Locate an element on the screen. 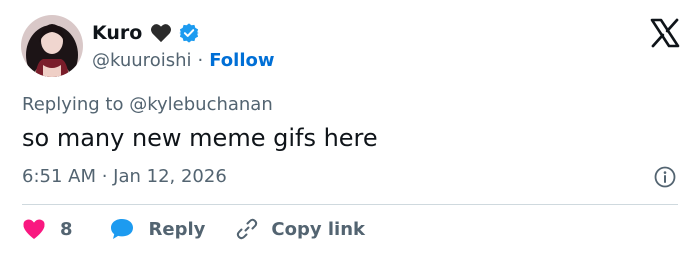 This screenshot has height=256, width=700. reply-label: Reply is located at coordinates (177, 229).